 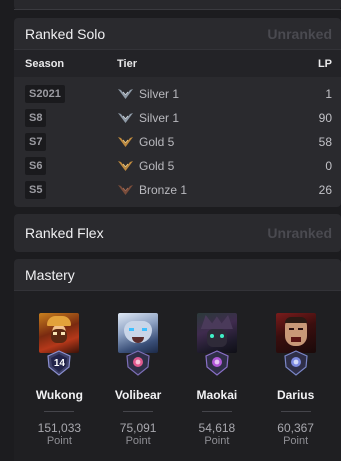 What do you see at coordinates (59, 333) in the screenshot?
I see `wukong-portrait` at bounding box center [59, 333].